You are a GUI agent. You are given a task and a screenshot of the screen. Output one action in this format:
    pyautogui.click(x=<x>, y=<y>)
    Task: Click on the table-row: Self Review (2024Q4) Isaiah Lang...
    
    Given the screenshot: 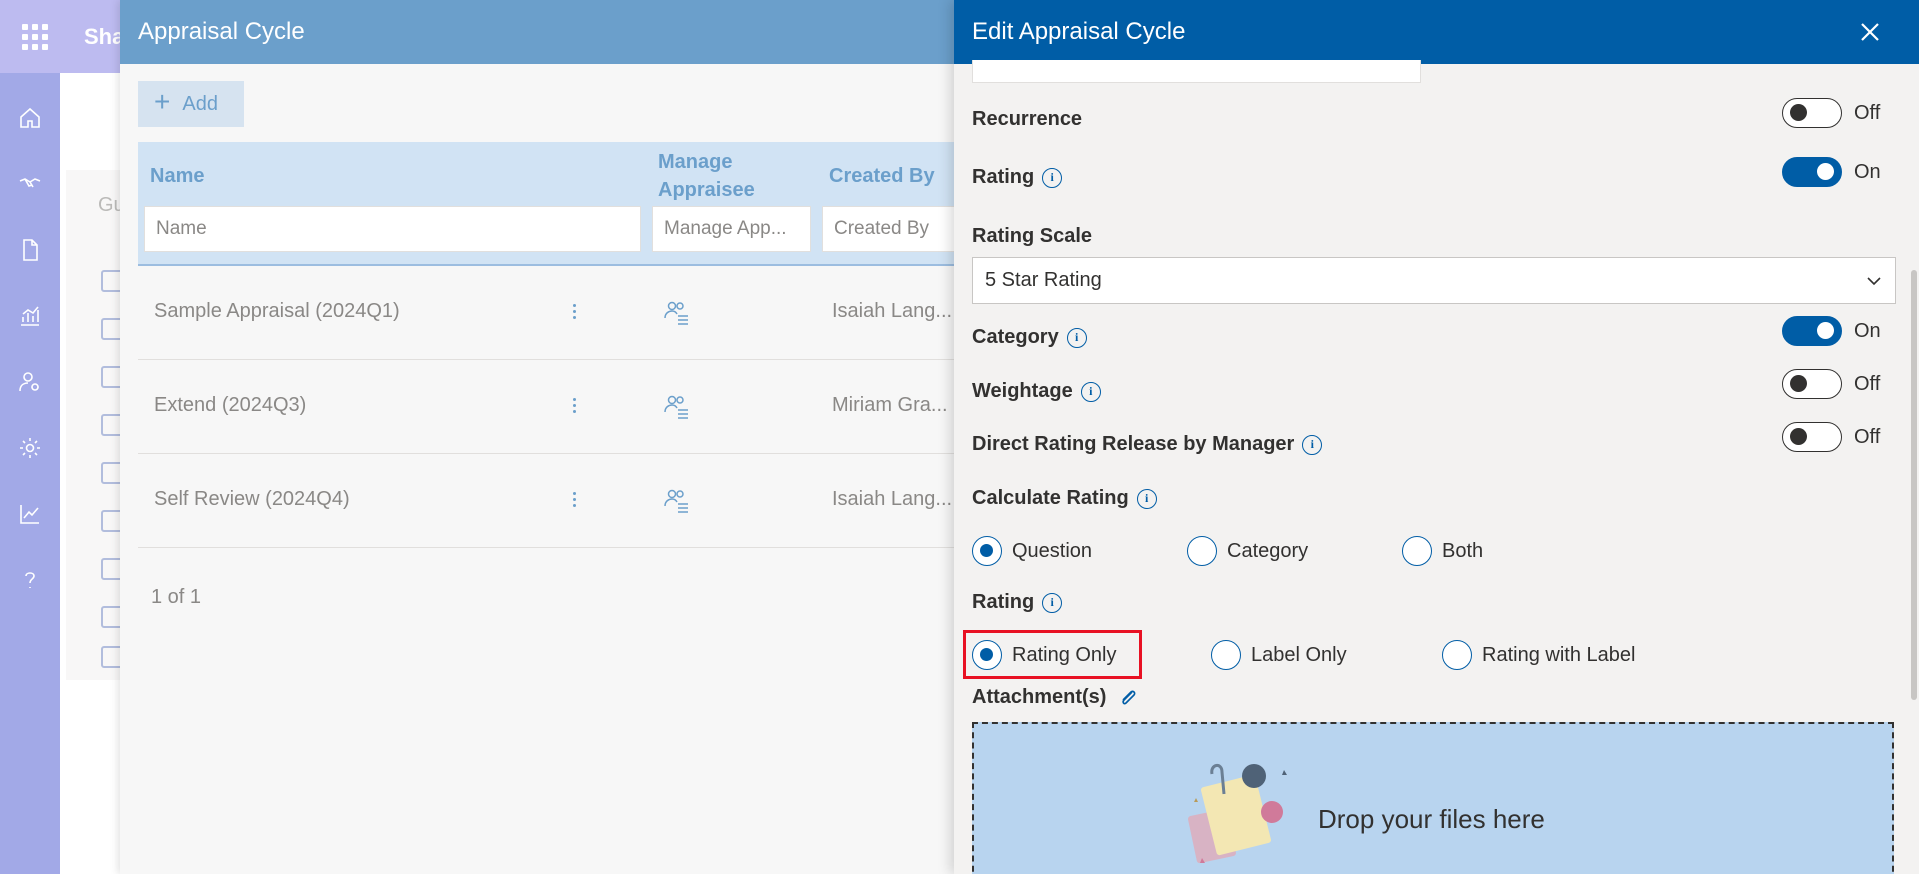 What is the action you would take?
    pyautogui.click(x=546, y=501)
    